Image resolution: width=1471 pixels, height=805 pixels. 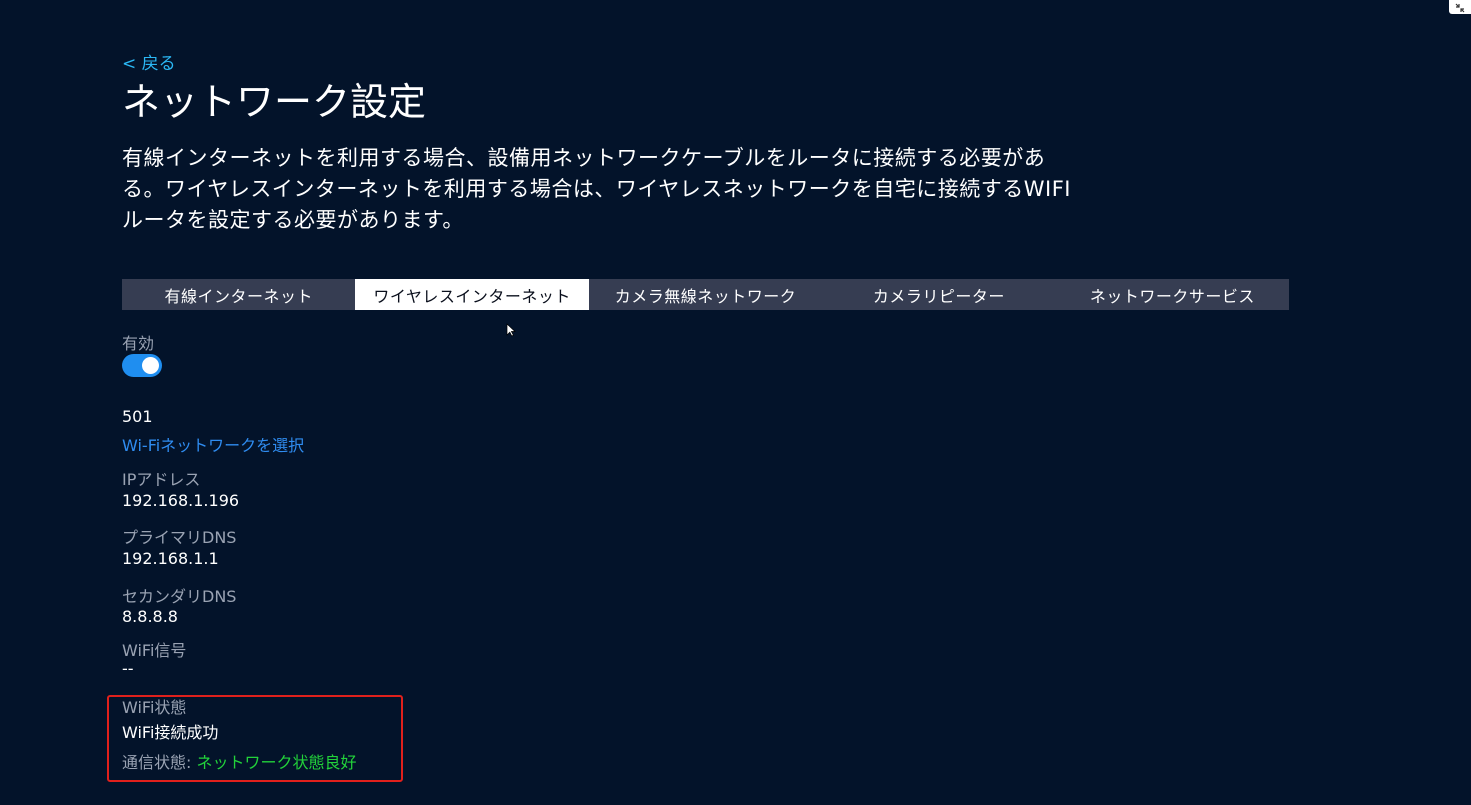 I want to click on communication-status-label: 通信状態:, so click(x=157, y=762).